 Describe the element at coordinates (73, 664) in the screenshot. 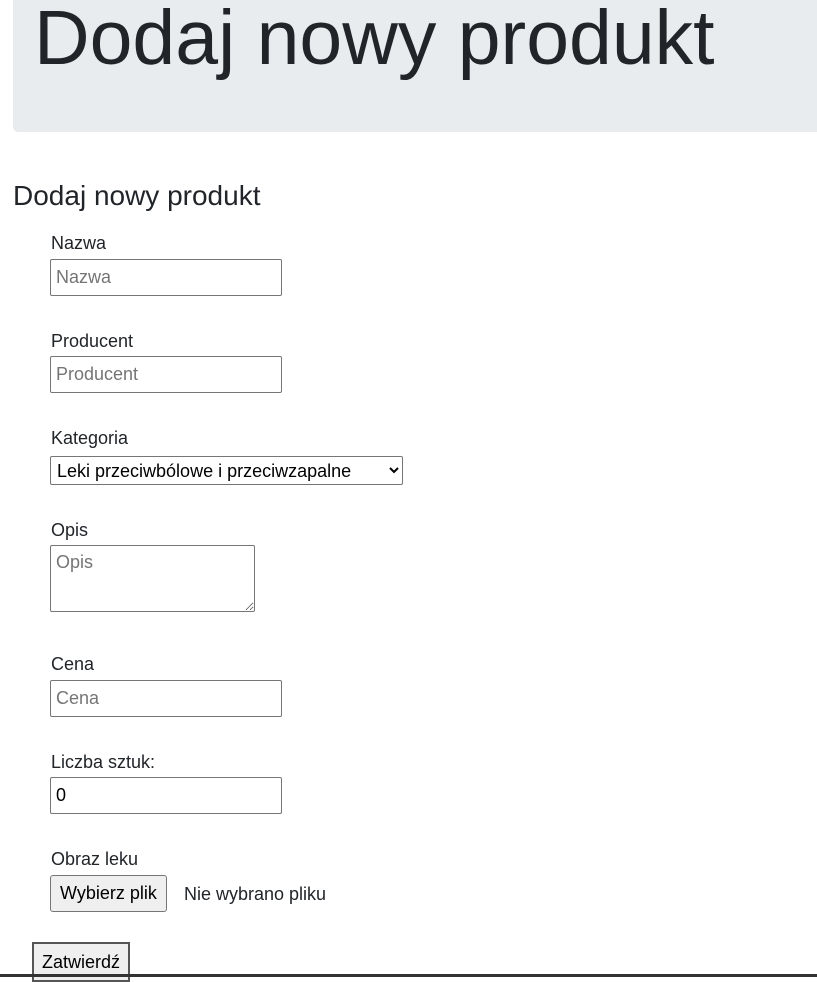

I see `price-label: Cena` at that location.